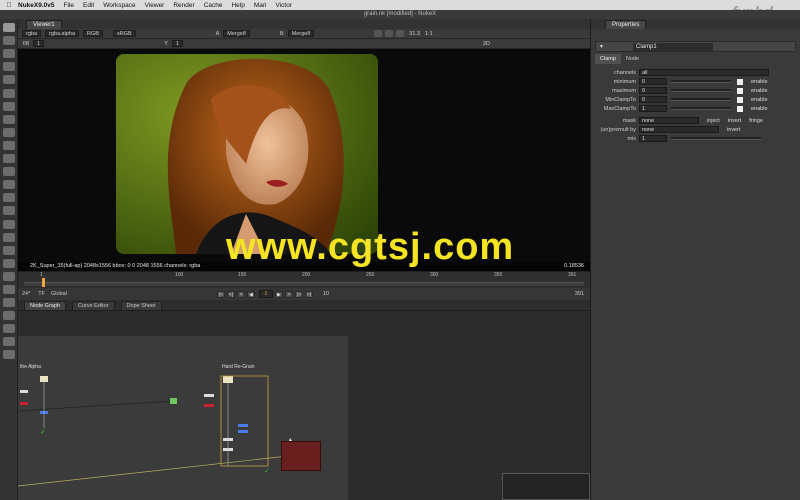 Image resolution: width=800 pixels, height=500 pixels. I want to click on fps-field: 24*, so click(26, 294).